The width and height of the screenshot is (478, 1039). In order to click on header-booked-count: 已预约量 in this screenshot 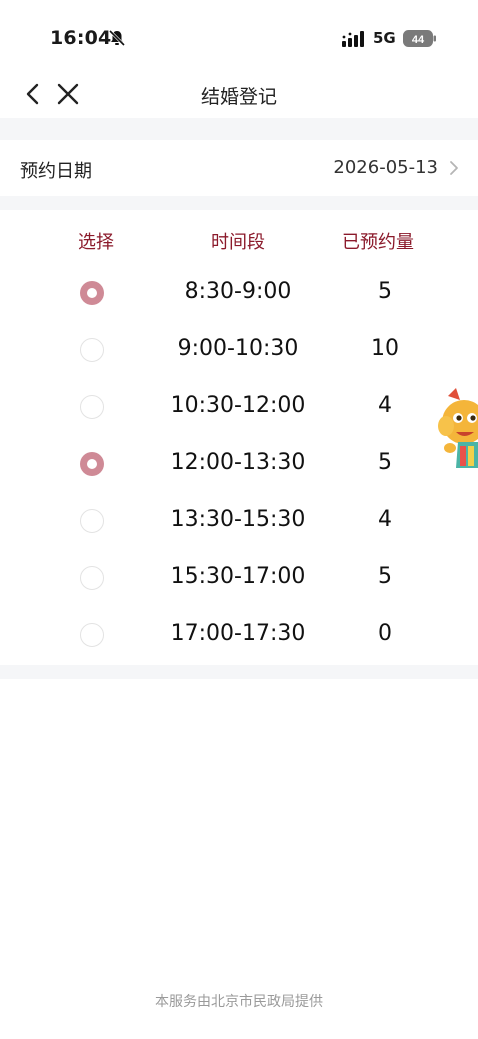, I will do `click(378, 242)`.